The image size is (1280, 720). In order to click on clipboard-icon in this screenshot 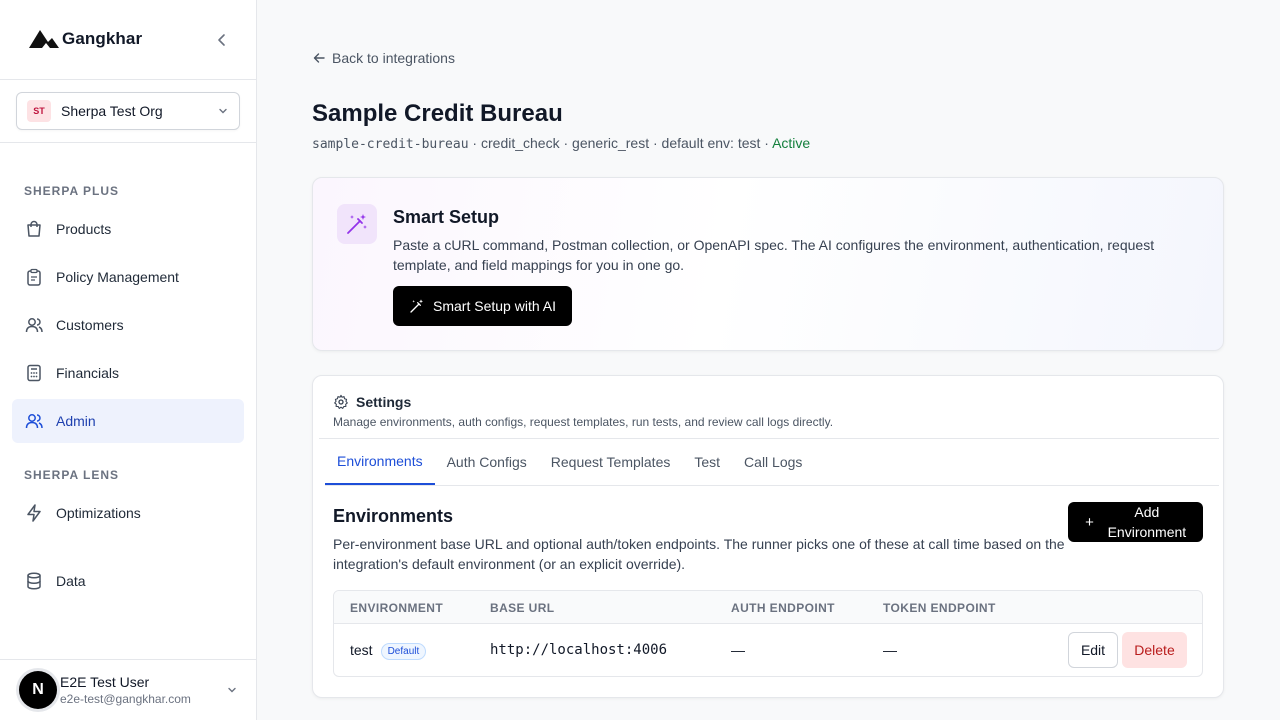, I will do `click(34, 277)`.